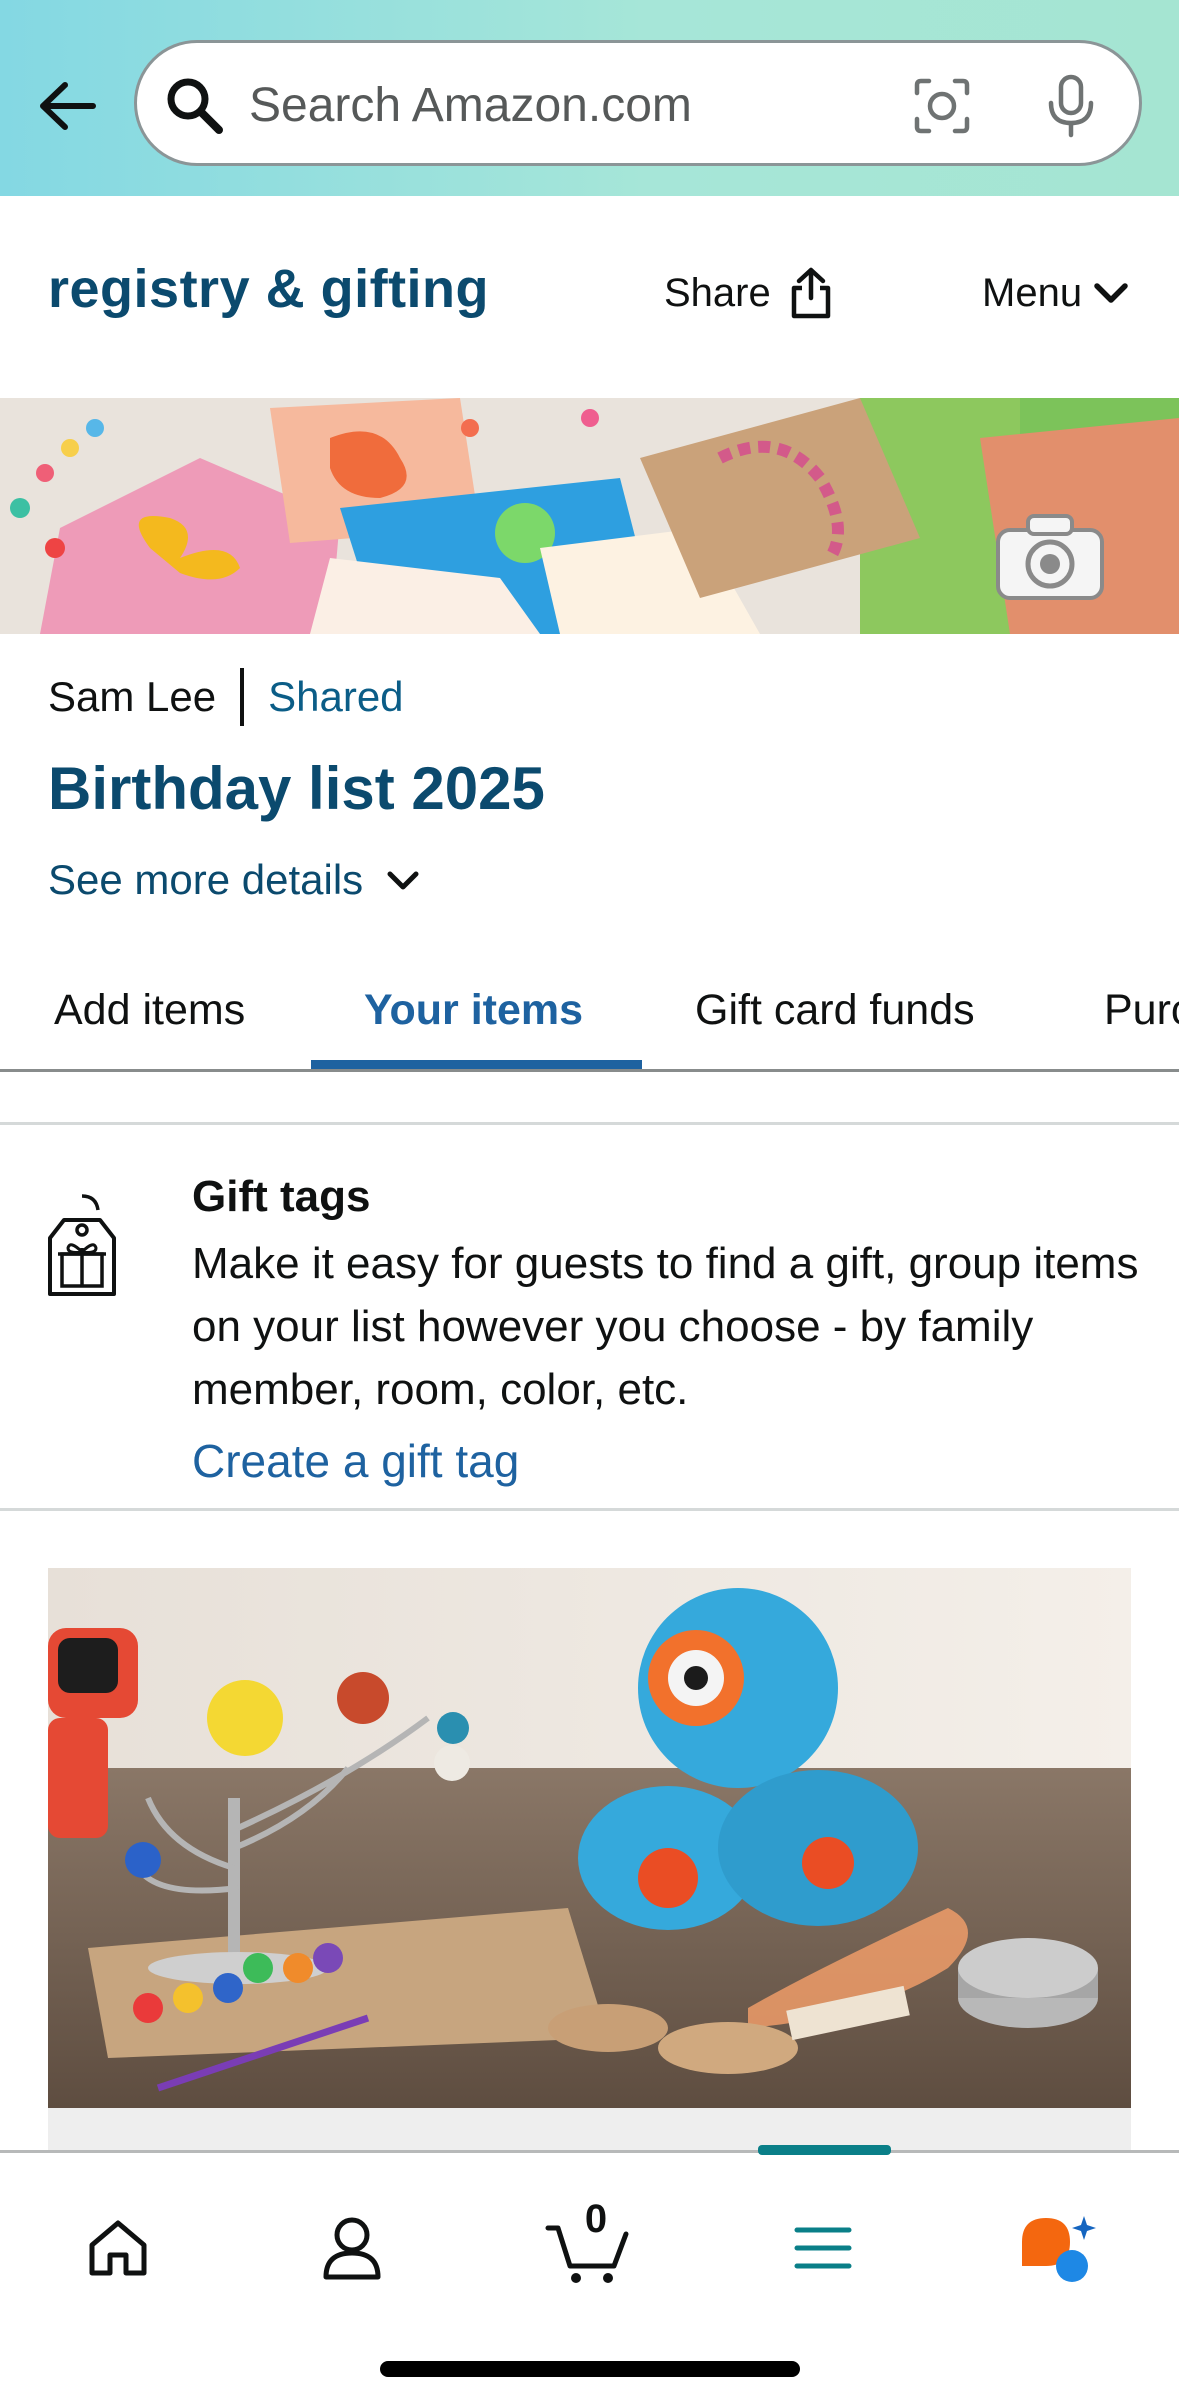  I want to click on tab-your-items: Your items, so click(473, 1010).